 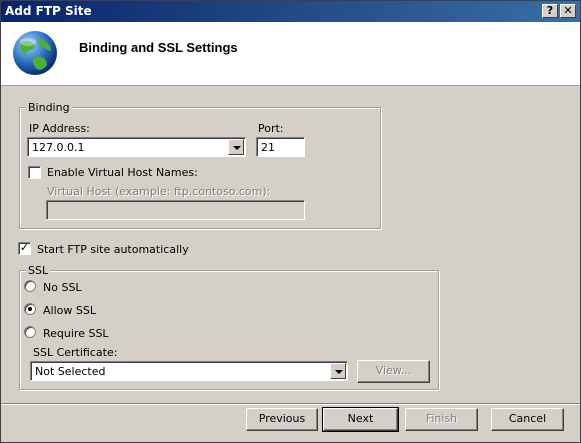 What do you see at coordinates (550, 11) in the screenshot?
I see `help-button: ?` at bounding box center [550, 11].